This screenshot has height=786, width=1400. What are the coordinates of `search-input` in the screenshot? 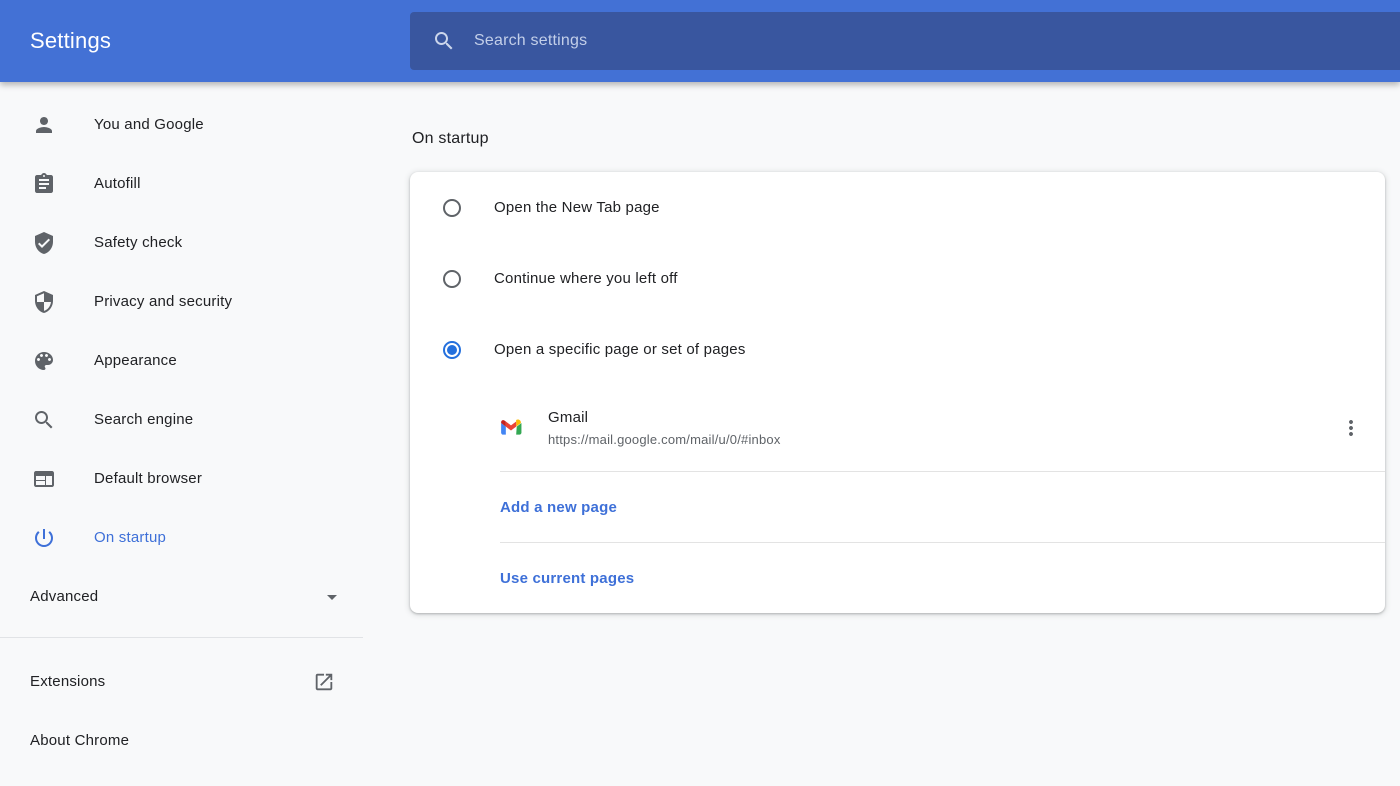 It's located at (937, 41).